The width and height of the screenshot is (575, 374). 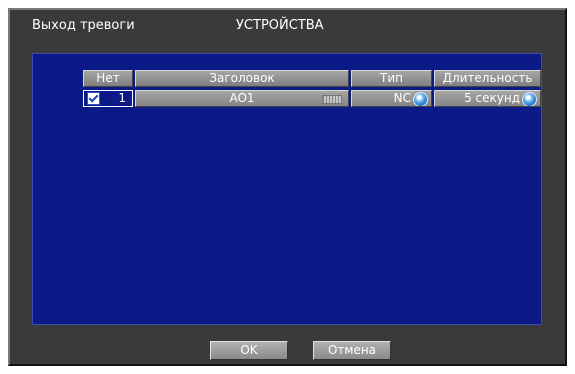 What do you see at coordinates (352, 350) in the screenshot?
I see `cancel-button: Отмена` at bounding box center [352, 350].